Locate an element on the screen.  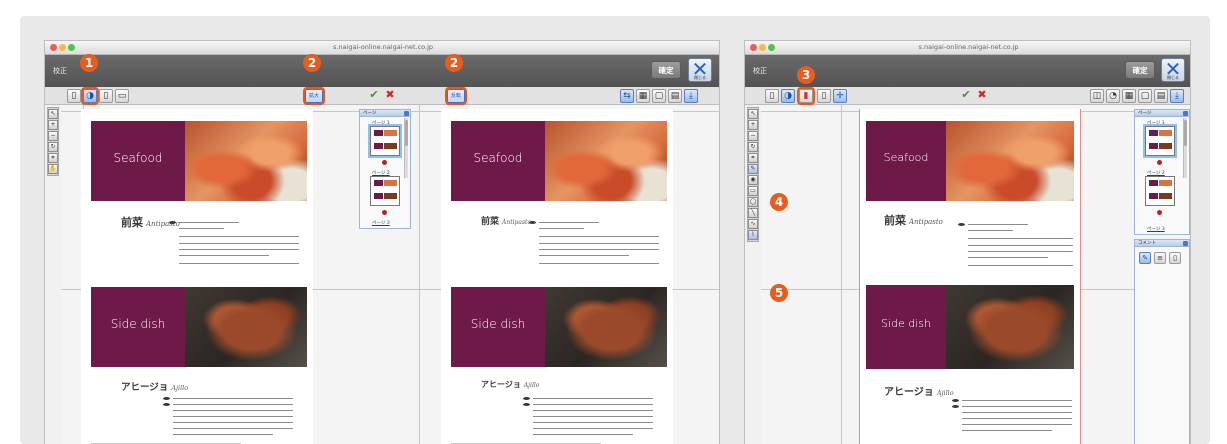
close-label: 閉じる is located at coordinates (1173, 77).